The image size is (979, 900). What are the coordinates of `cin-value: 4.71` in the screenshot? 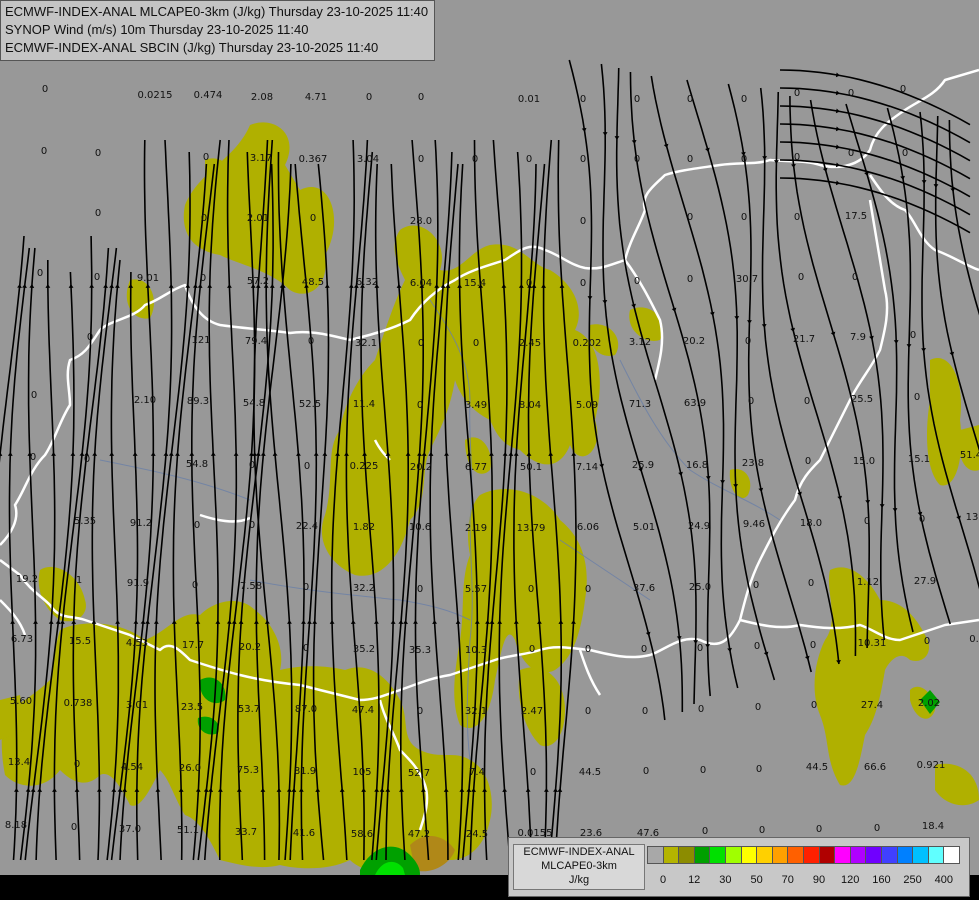 It's located at (316, 97).